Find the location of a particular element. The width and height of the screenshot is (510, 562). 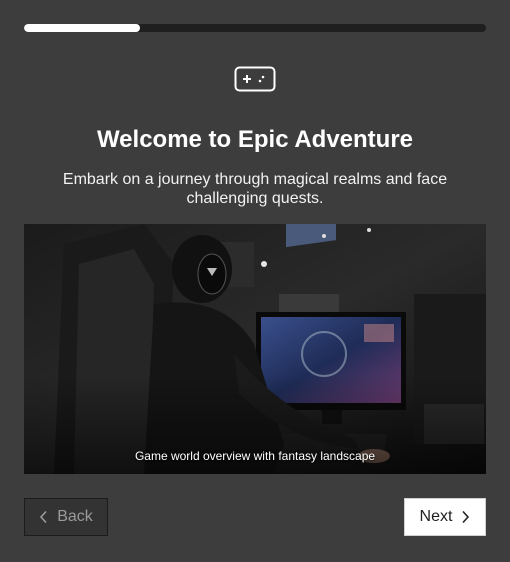

next-button-label: Next is located at coordinates (436, 516).